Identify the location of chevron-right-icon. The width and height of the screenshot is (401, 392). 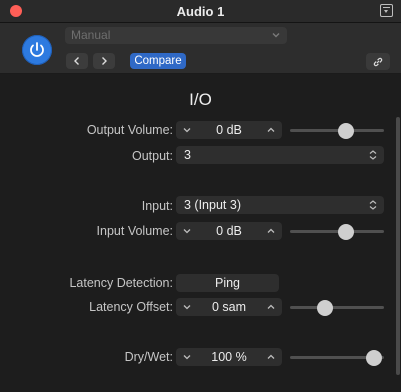
(104, 61).